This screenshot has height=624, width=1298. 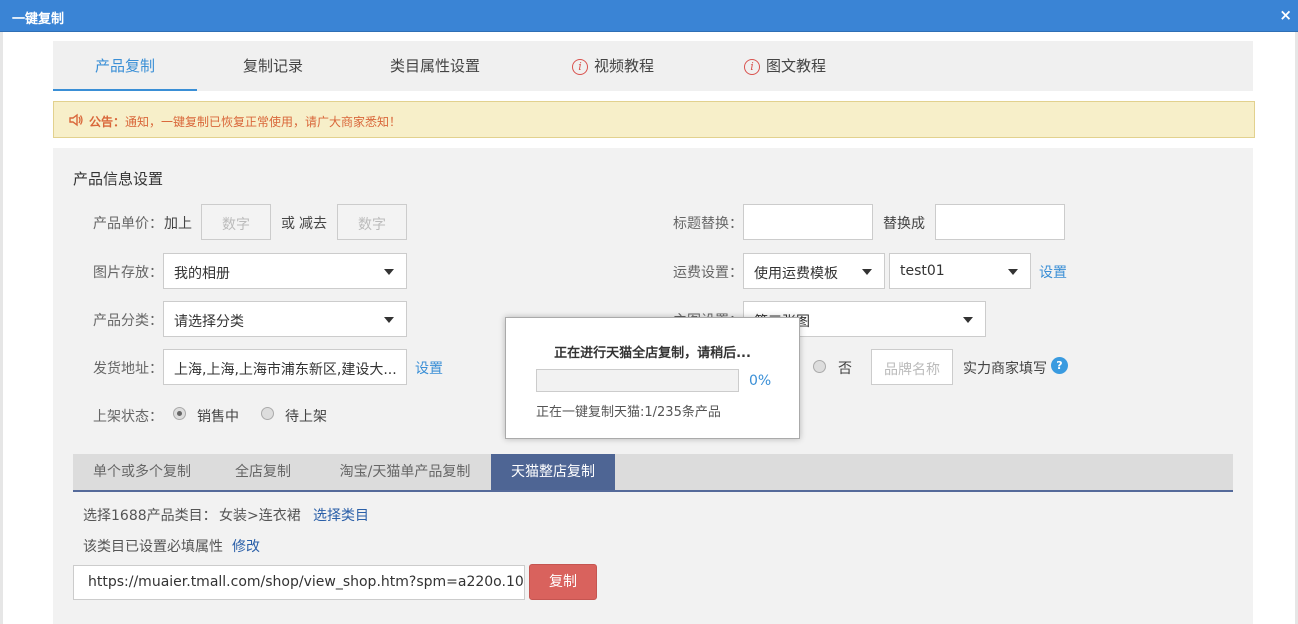 I want to click on tab-label: 图文教程, so click(x=795, y=66).